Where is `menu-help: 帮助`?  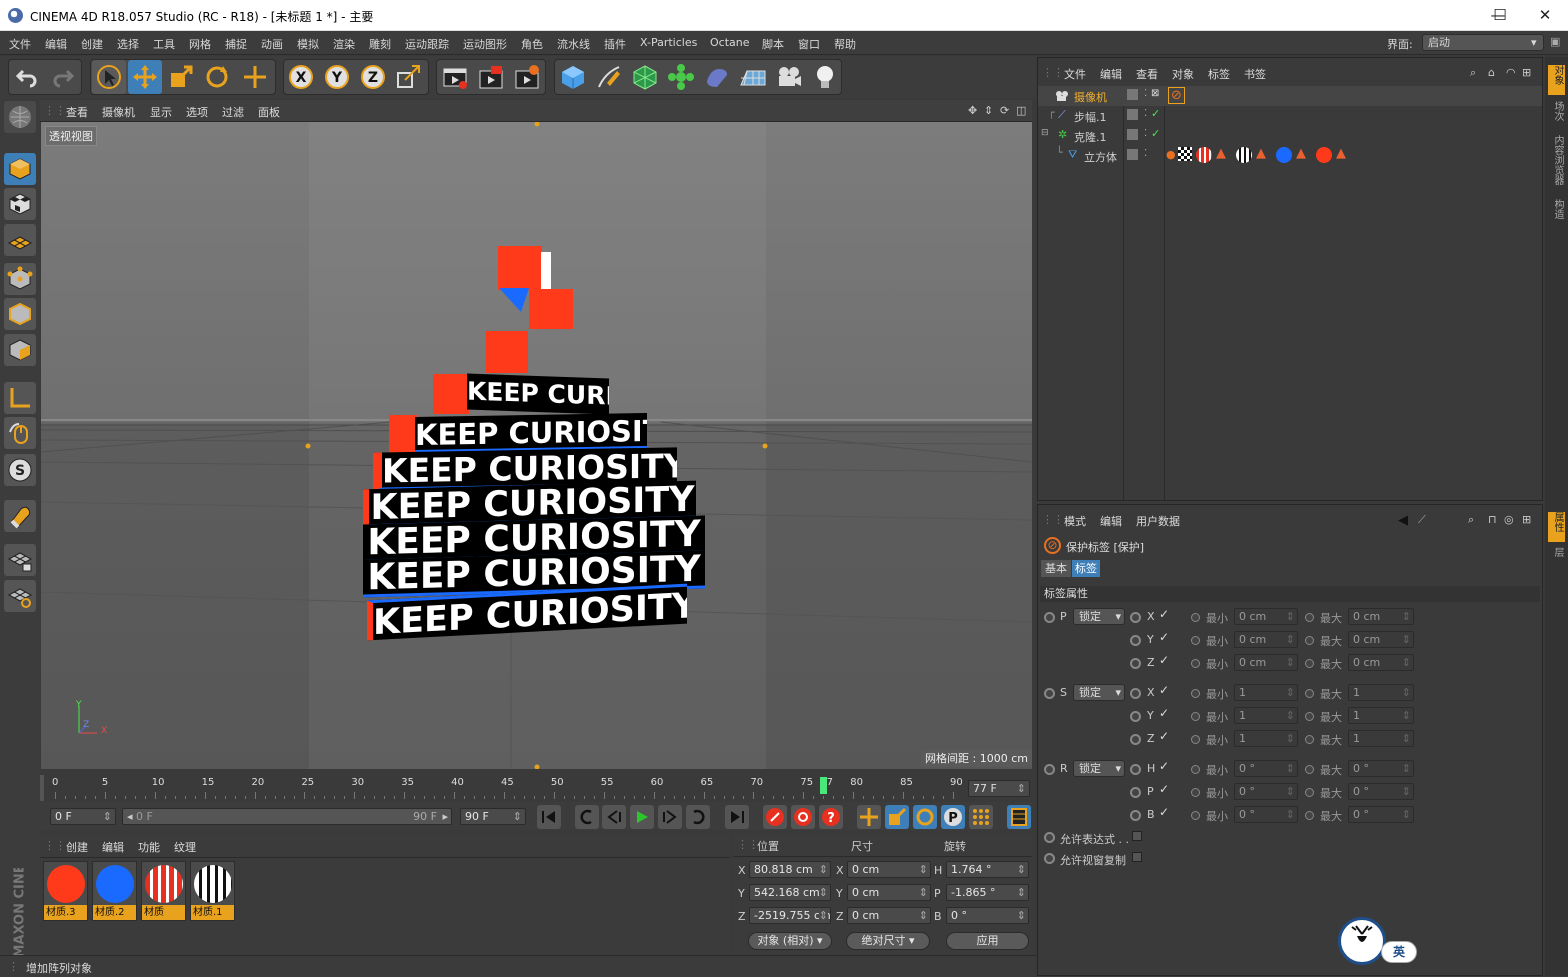
menu-help: 帮助 is located at coordinates (845, 44).